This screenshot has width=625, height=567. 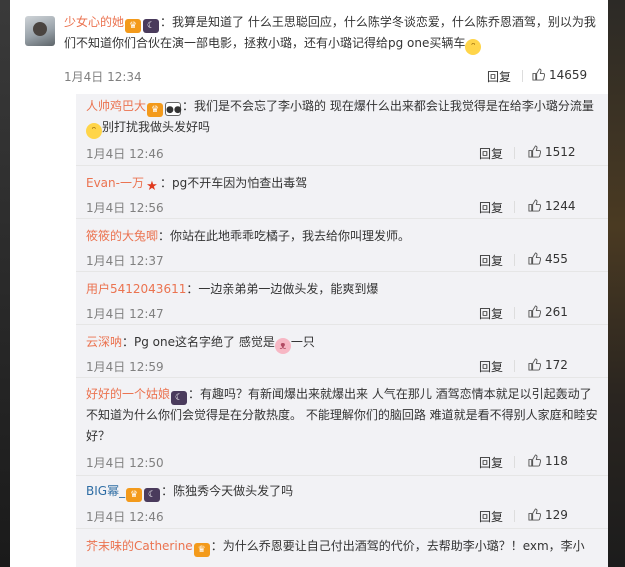 I want to click on like-button: 14659, so click(x=559, y=75).